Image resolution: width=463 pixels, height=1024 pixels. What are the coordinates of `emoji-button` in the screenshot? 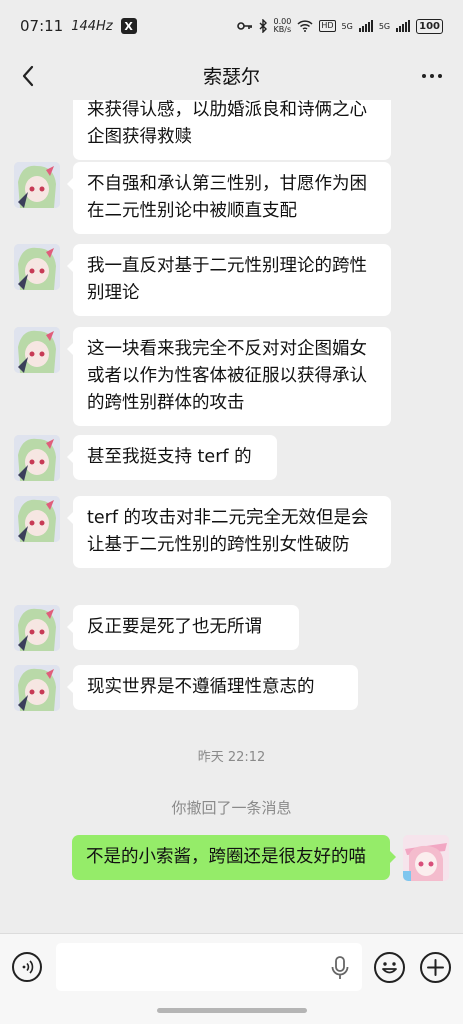 It's located at (389, 967).